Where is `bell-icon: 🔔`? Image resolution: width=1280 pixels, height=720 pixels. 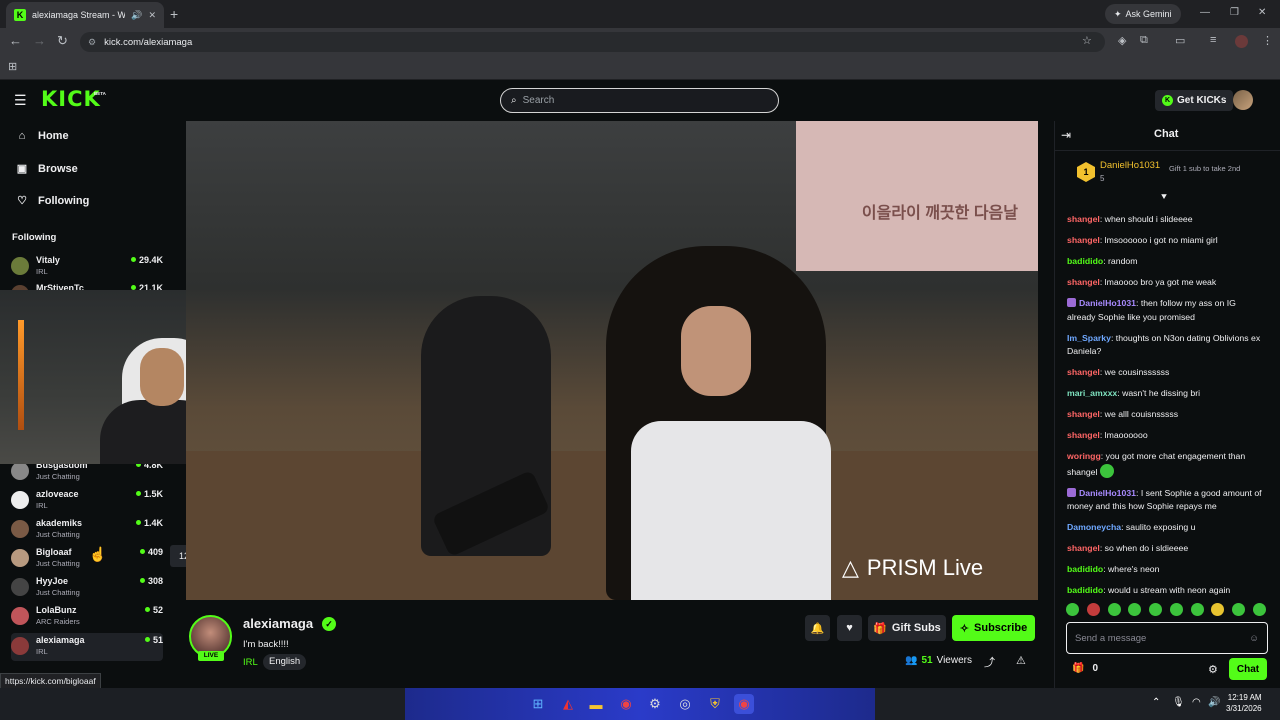 bell-icon: 🔔 is located at coordinates (817, 628).